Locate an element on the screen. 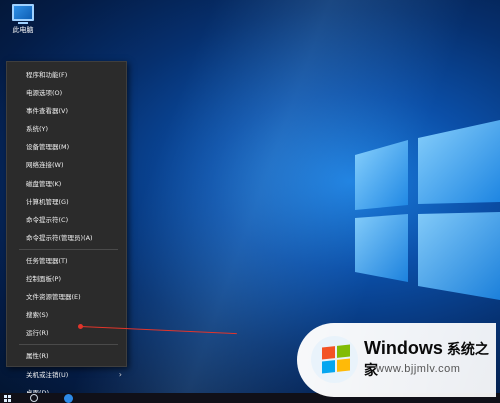 The height and width of the screenshot is (403, 500). menu-item-network-connections: 网络连接(W) is located at coordinates (66, 165).